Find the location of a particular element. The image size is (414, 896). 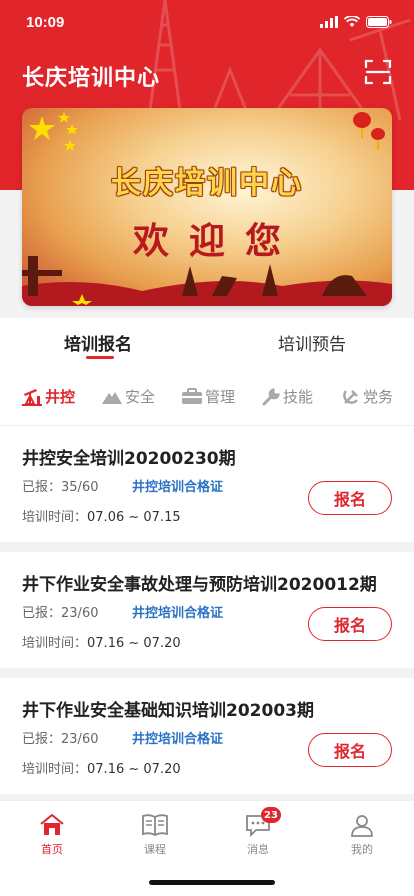

hammer-sickle-icon is located at coordinates (350, 396).